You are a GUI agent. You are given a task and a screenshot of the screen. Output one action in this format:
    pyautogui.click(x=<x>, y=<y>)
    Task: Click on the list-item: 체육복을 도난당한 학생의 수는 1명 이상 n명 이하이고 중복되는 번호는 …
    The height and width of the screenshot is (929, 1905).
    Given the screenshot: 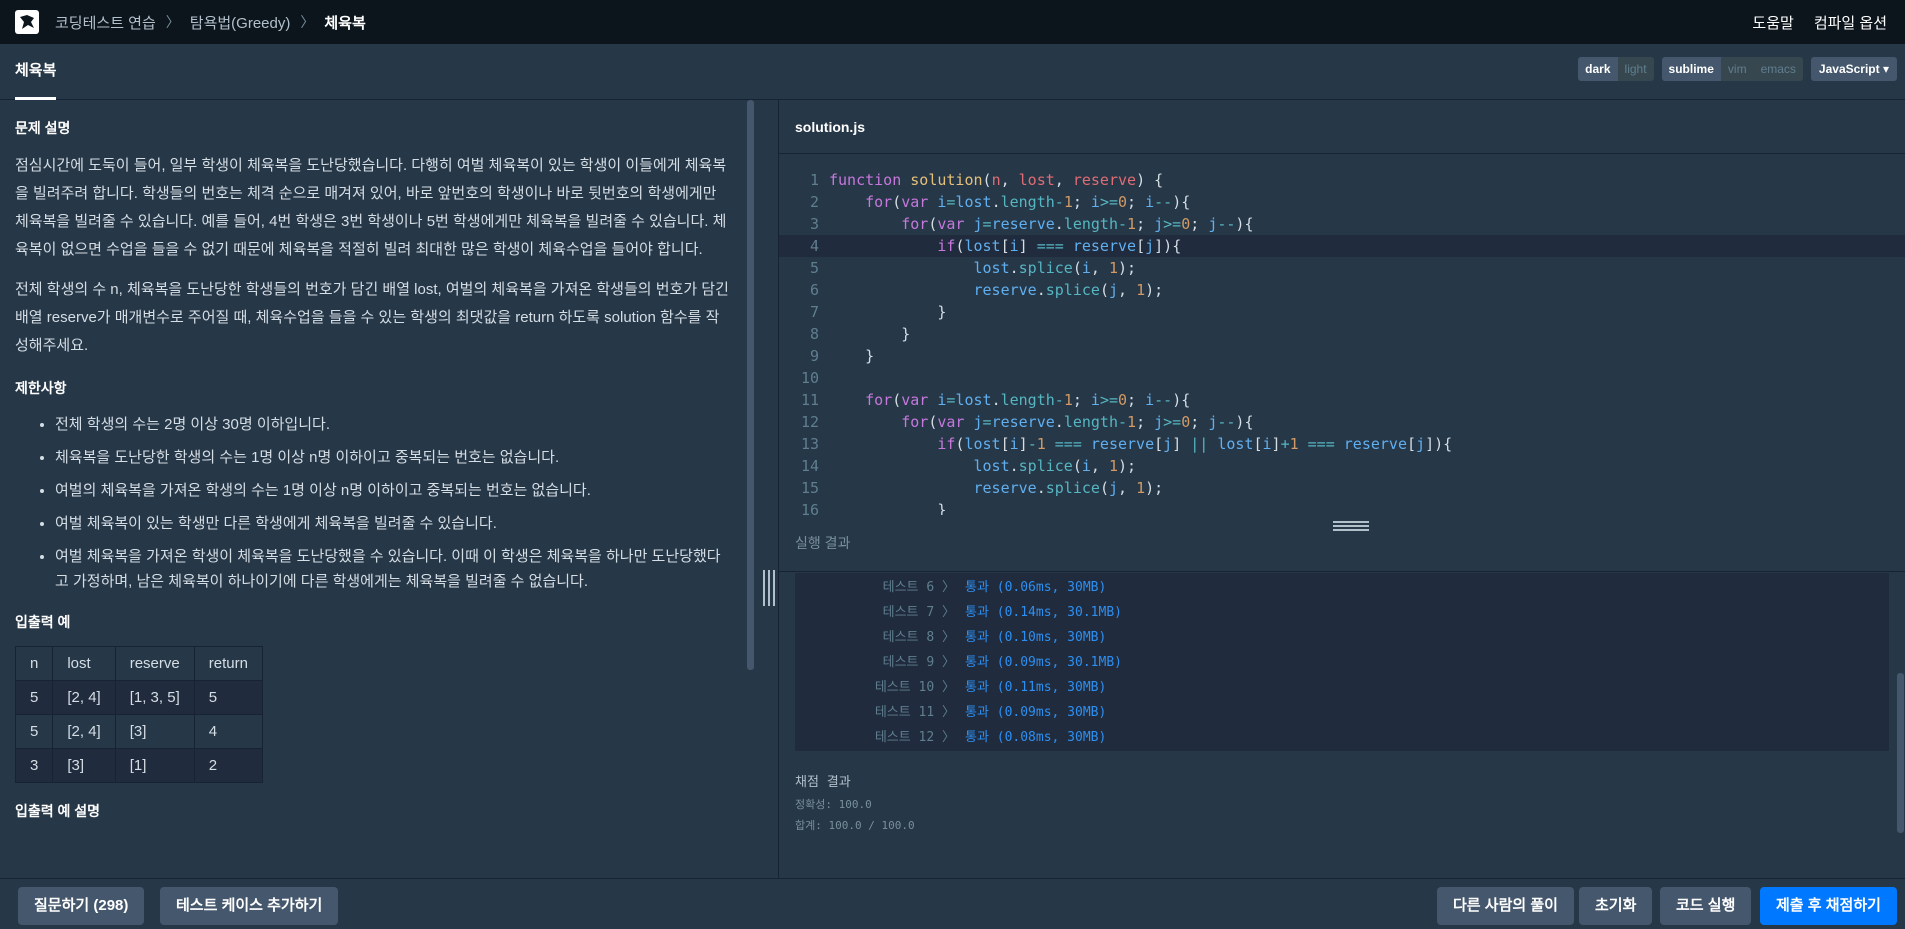 What is the action you would take?
    pyautogui.click(x=392, y=457)
    